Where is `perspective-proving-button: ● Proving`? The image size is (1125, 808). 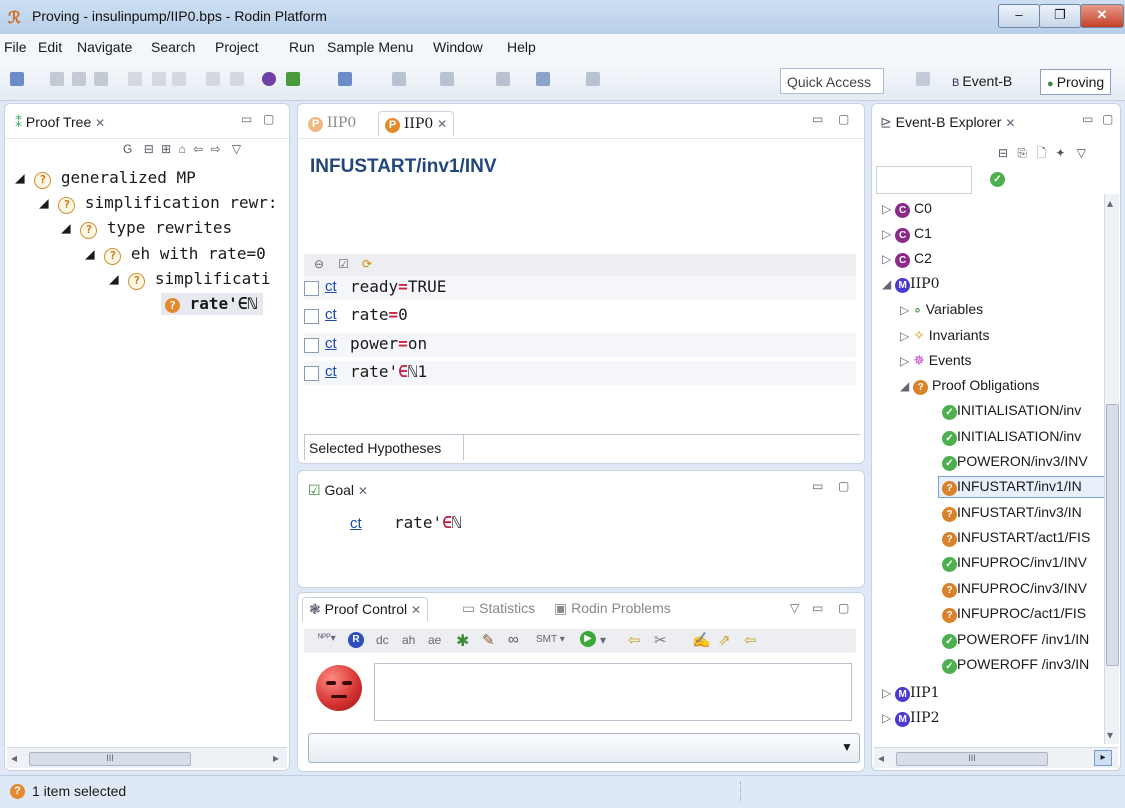
perspective-proving-button: ● Proving is located at coordinates (1076, 82).